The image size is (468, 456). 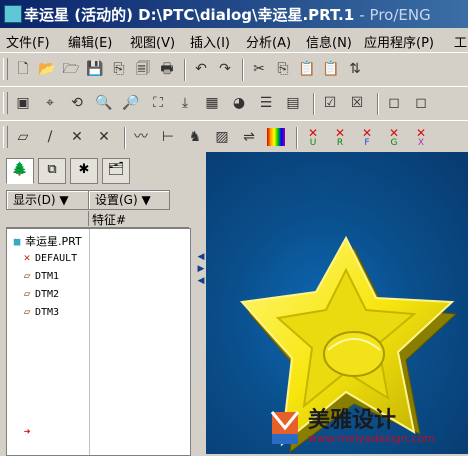 I want to click on undo-analysis-icon: ✕ U, so click(x=313, y=137).